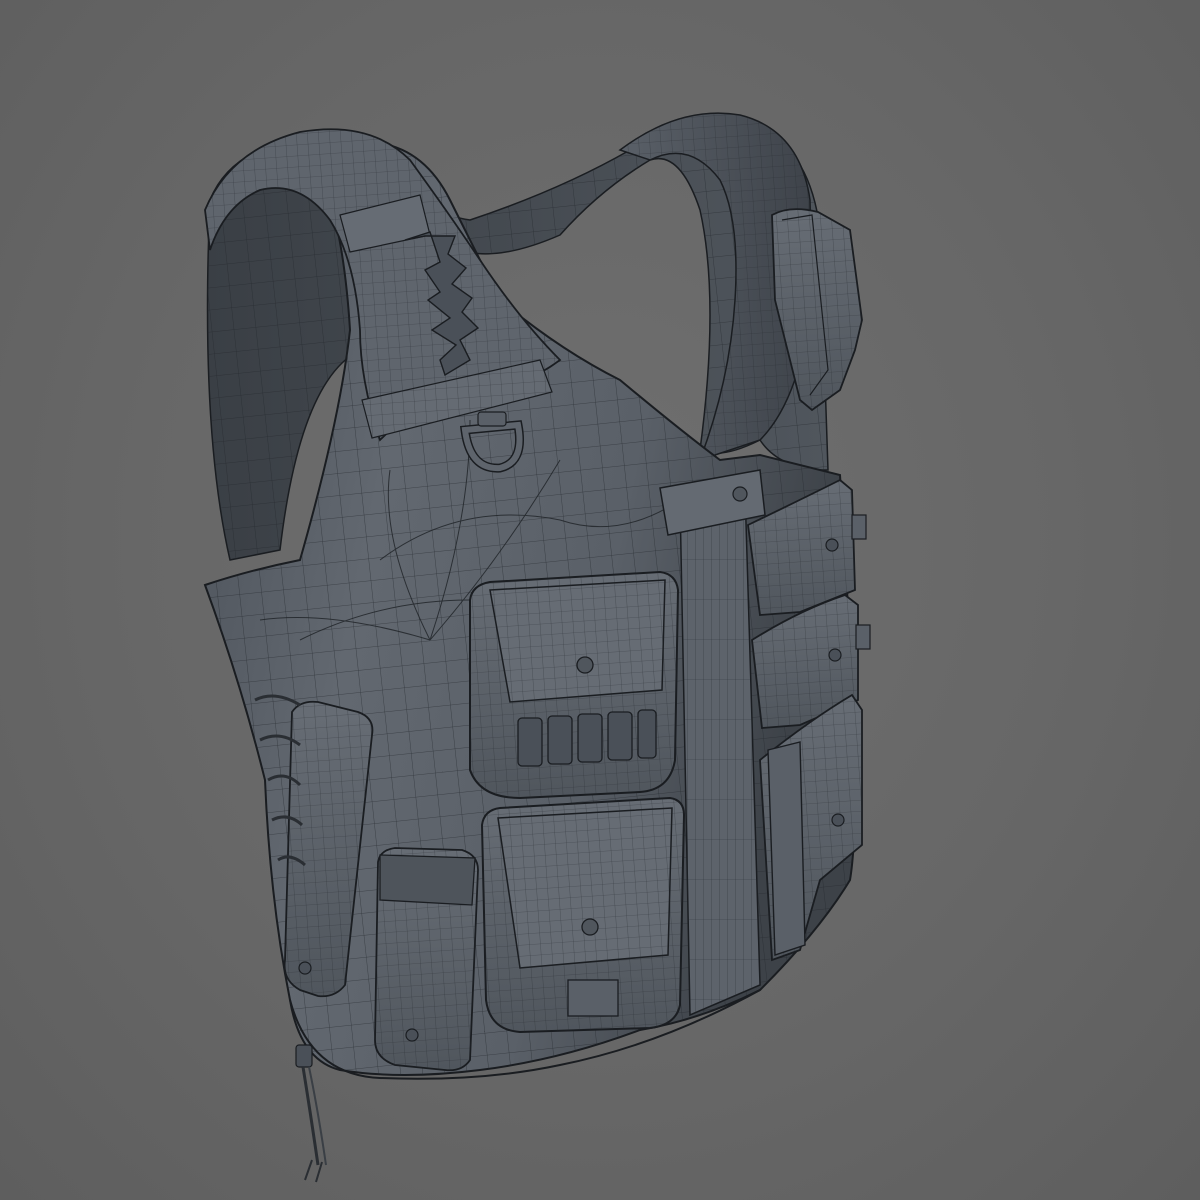  What do you see at coordinates (583, 915) in the screenshot?
I see `large-utility-pouch` at bounding box center [583, 915].